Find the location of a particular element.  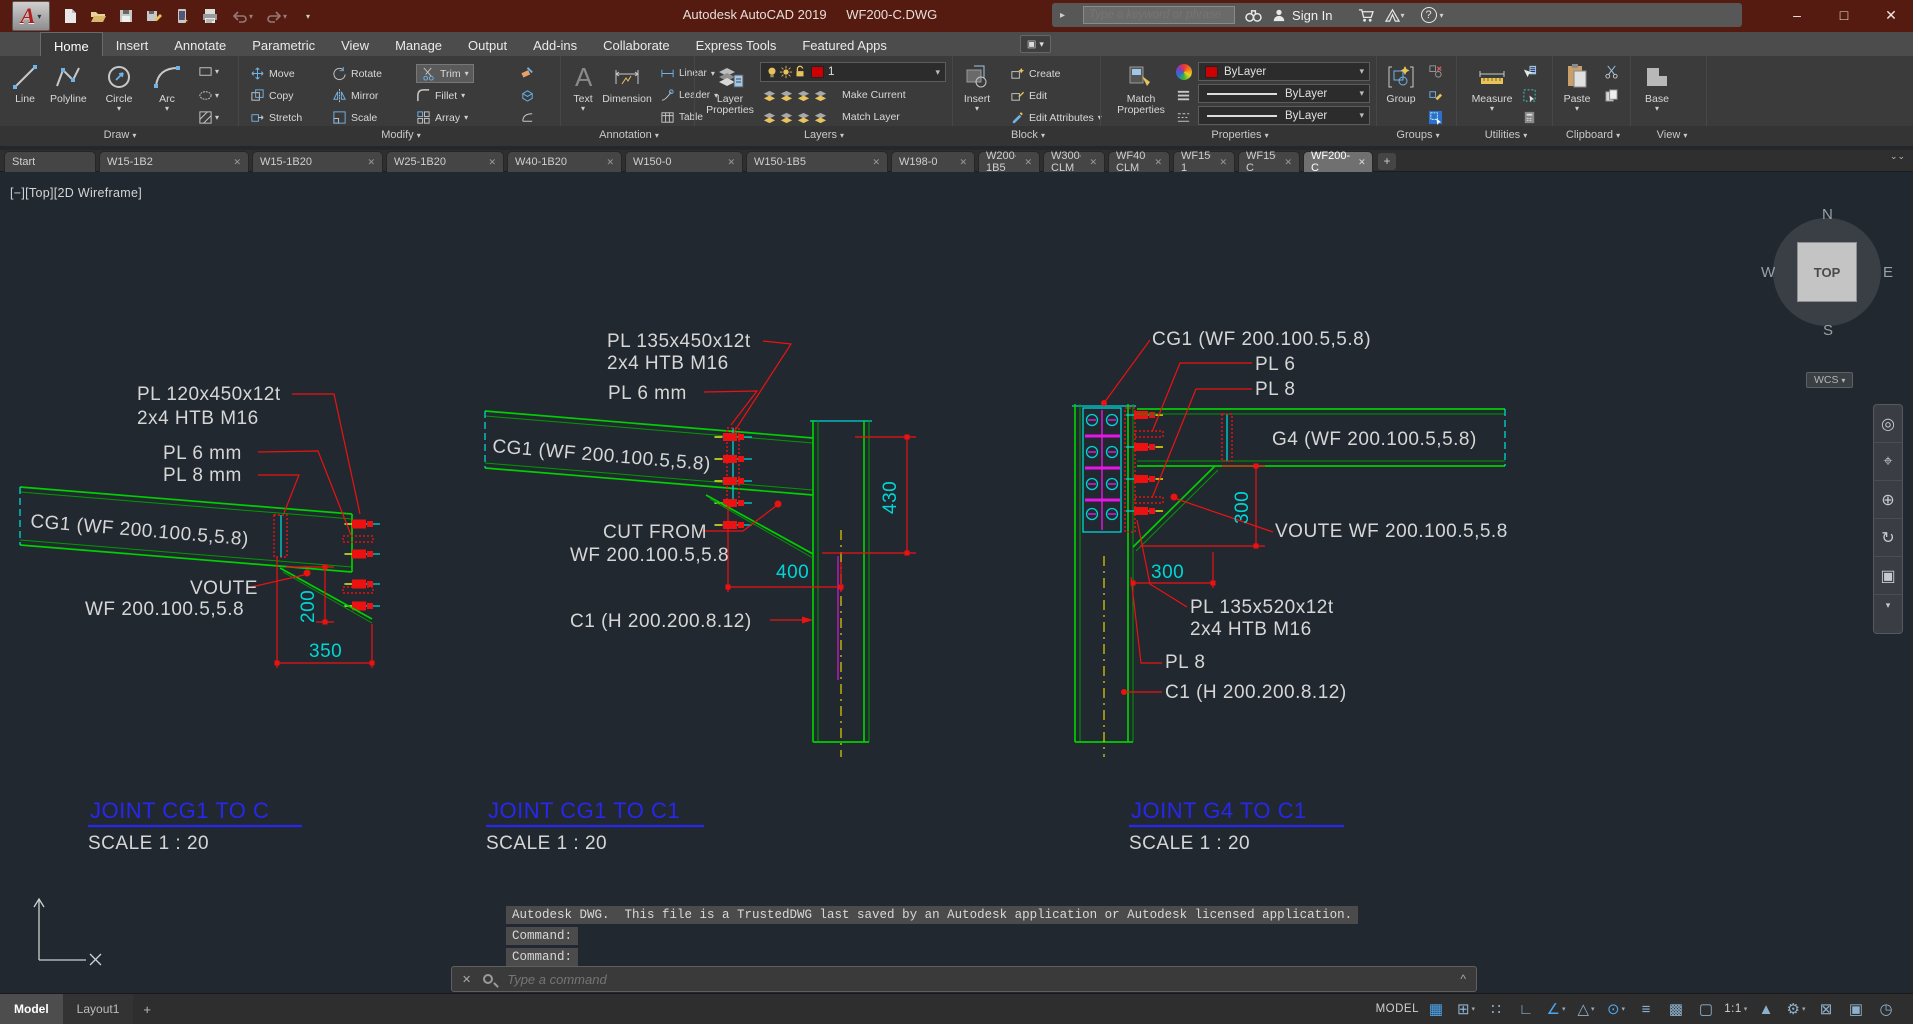

file-tab: WF150-C✕ is located at coordinates (1269, 162).